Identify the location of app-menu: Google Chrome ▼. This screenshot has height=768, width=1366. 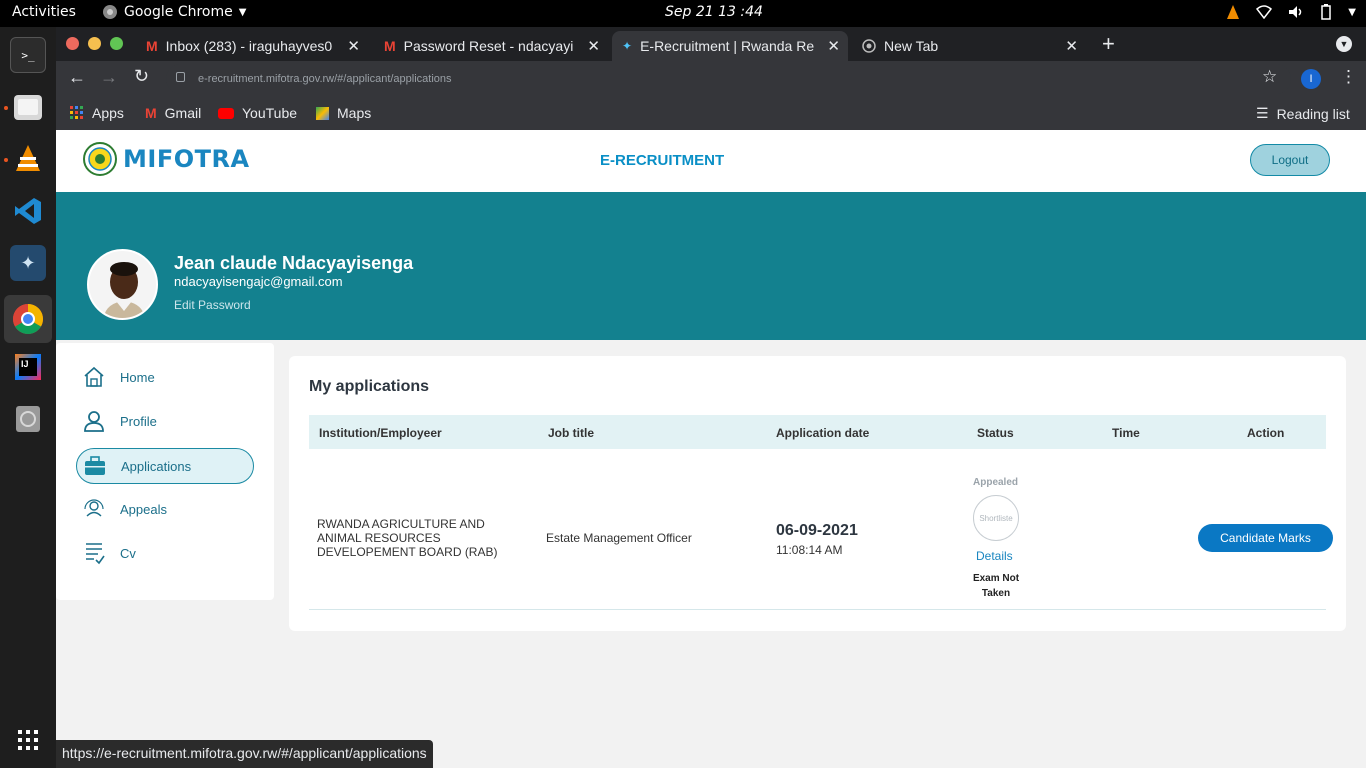
(174, 12).